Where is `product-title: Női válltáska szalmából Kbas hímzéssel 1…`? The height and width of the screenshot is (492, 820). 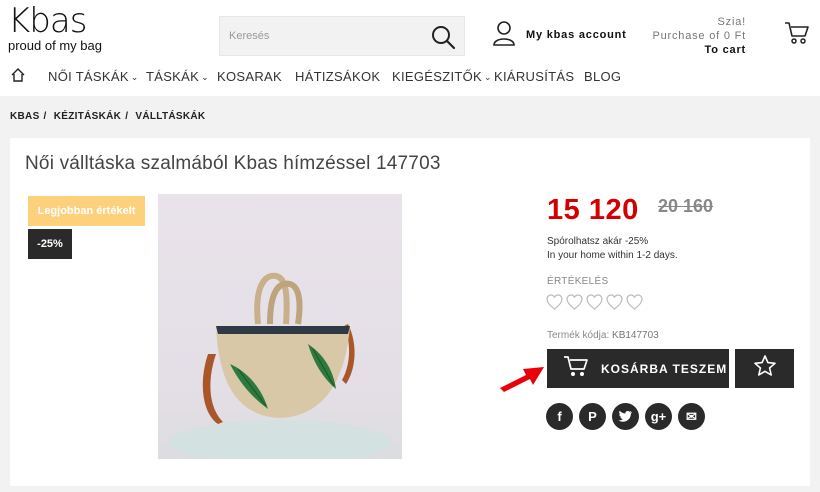 product-title: Női válltáska szalmából Kbas hímzéssel 1… is located at coordinates (233, 163).